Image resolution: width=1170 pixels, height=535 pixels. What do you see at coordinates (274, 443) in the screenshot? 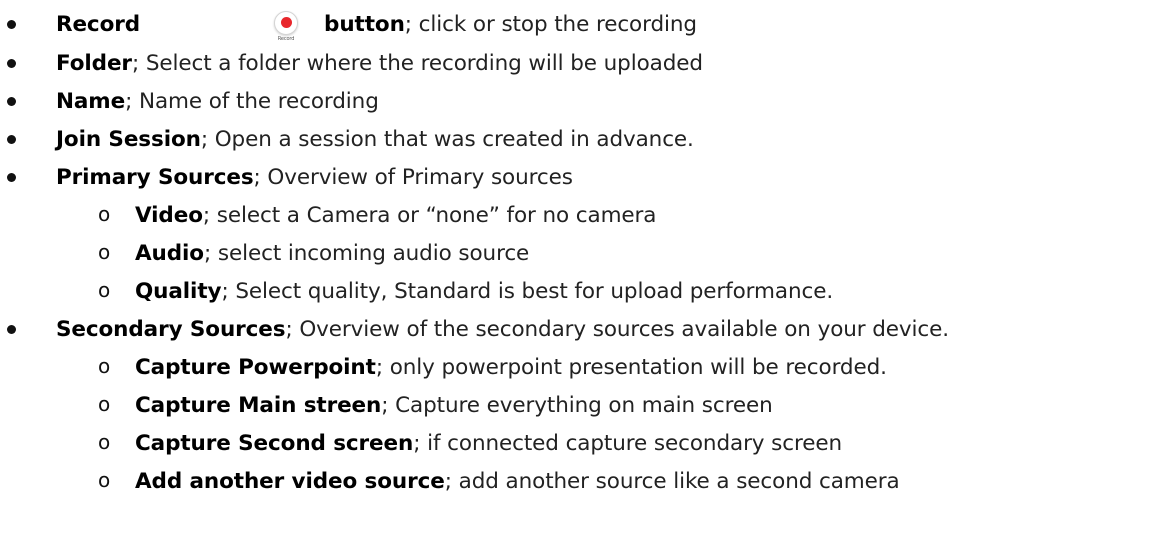
I see `term-capture-second-screen: Capture Second screen` at bounding box center [274, 443].